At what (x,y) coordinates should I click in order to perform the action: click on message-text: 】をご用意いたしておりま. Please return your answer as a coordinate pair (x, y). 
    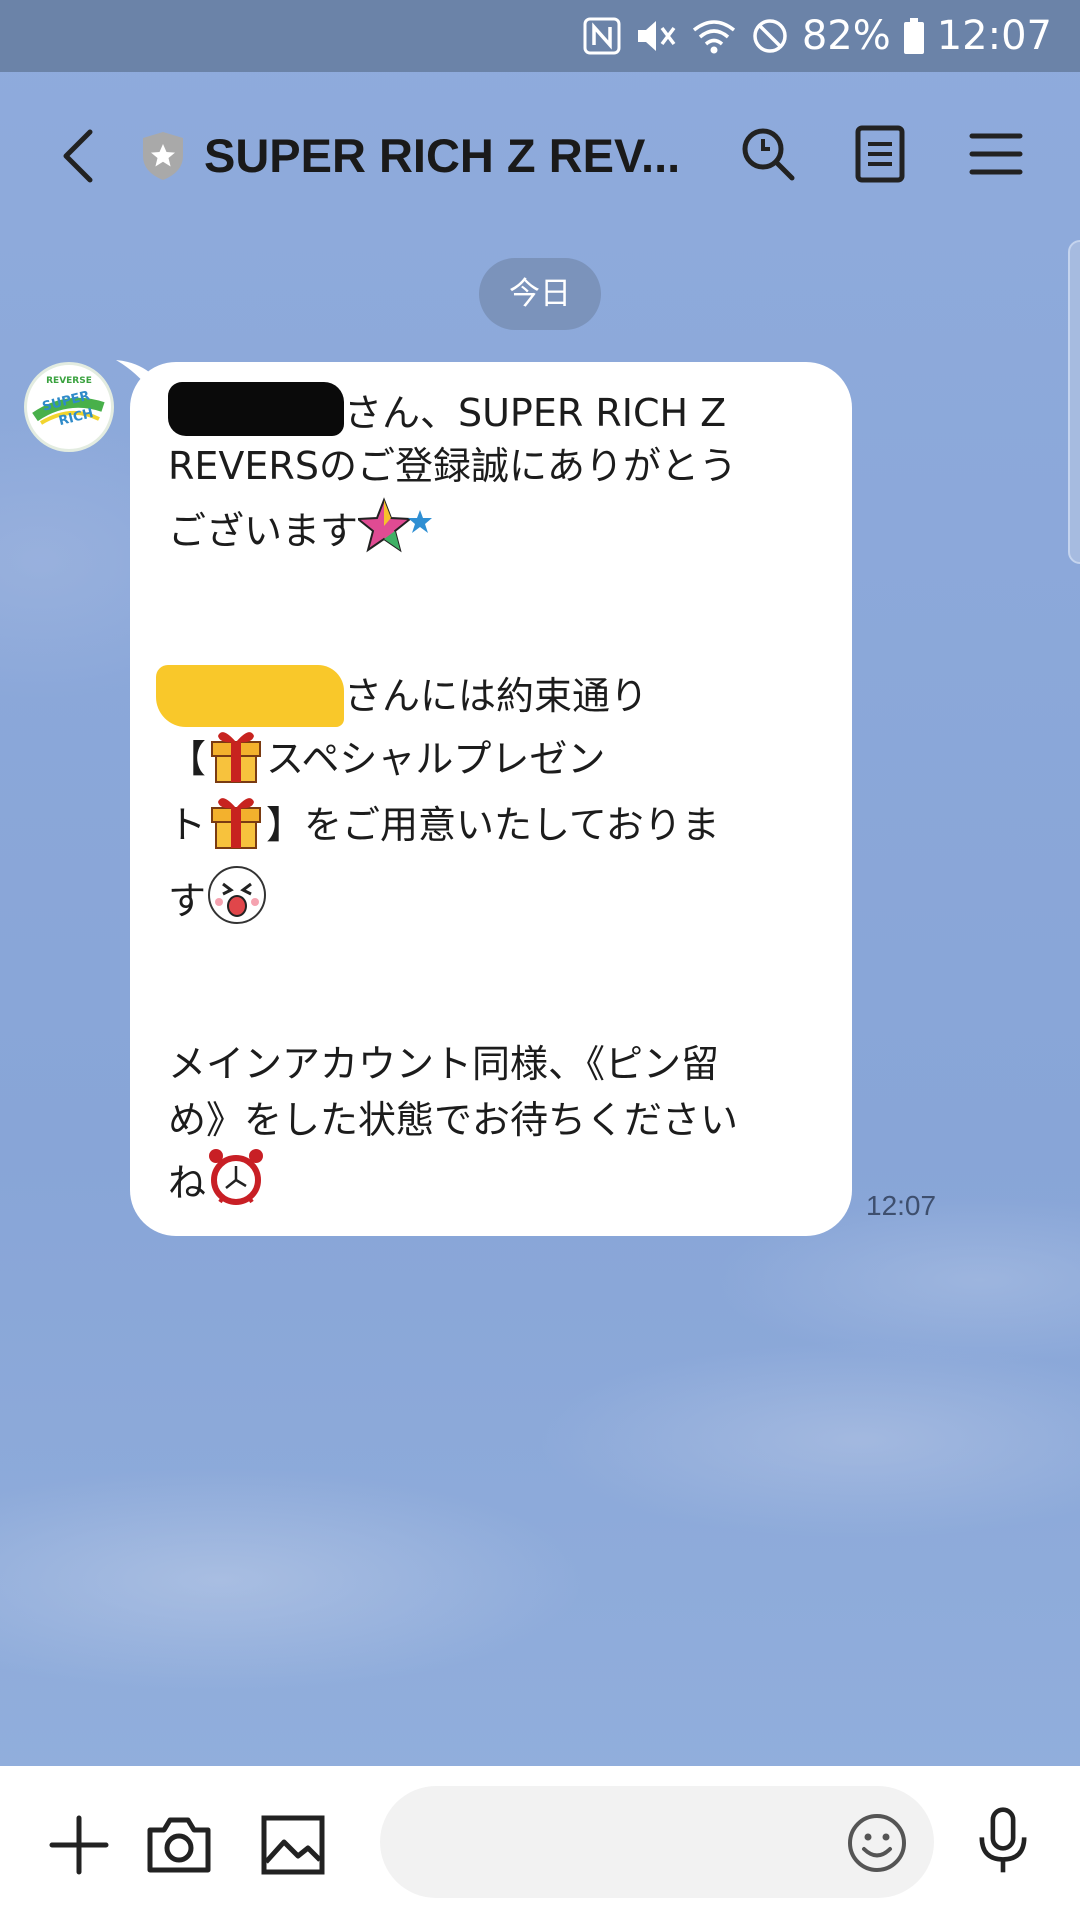
    Looking at the image, I should click on (493, 825).